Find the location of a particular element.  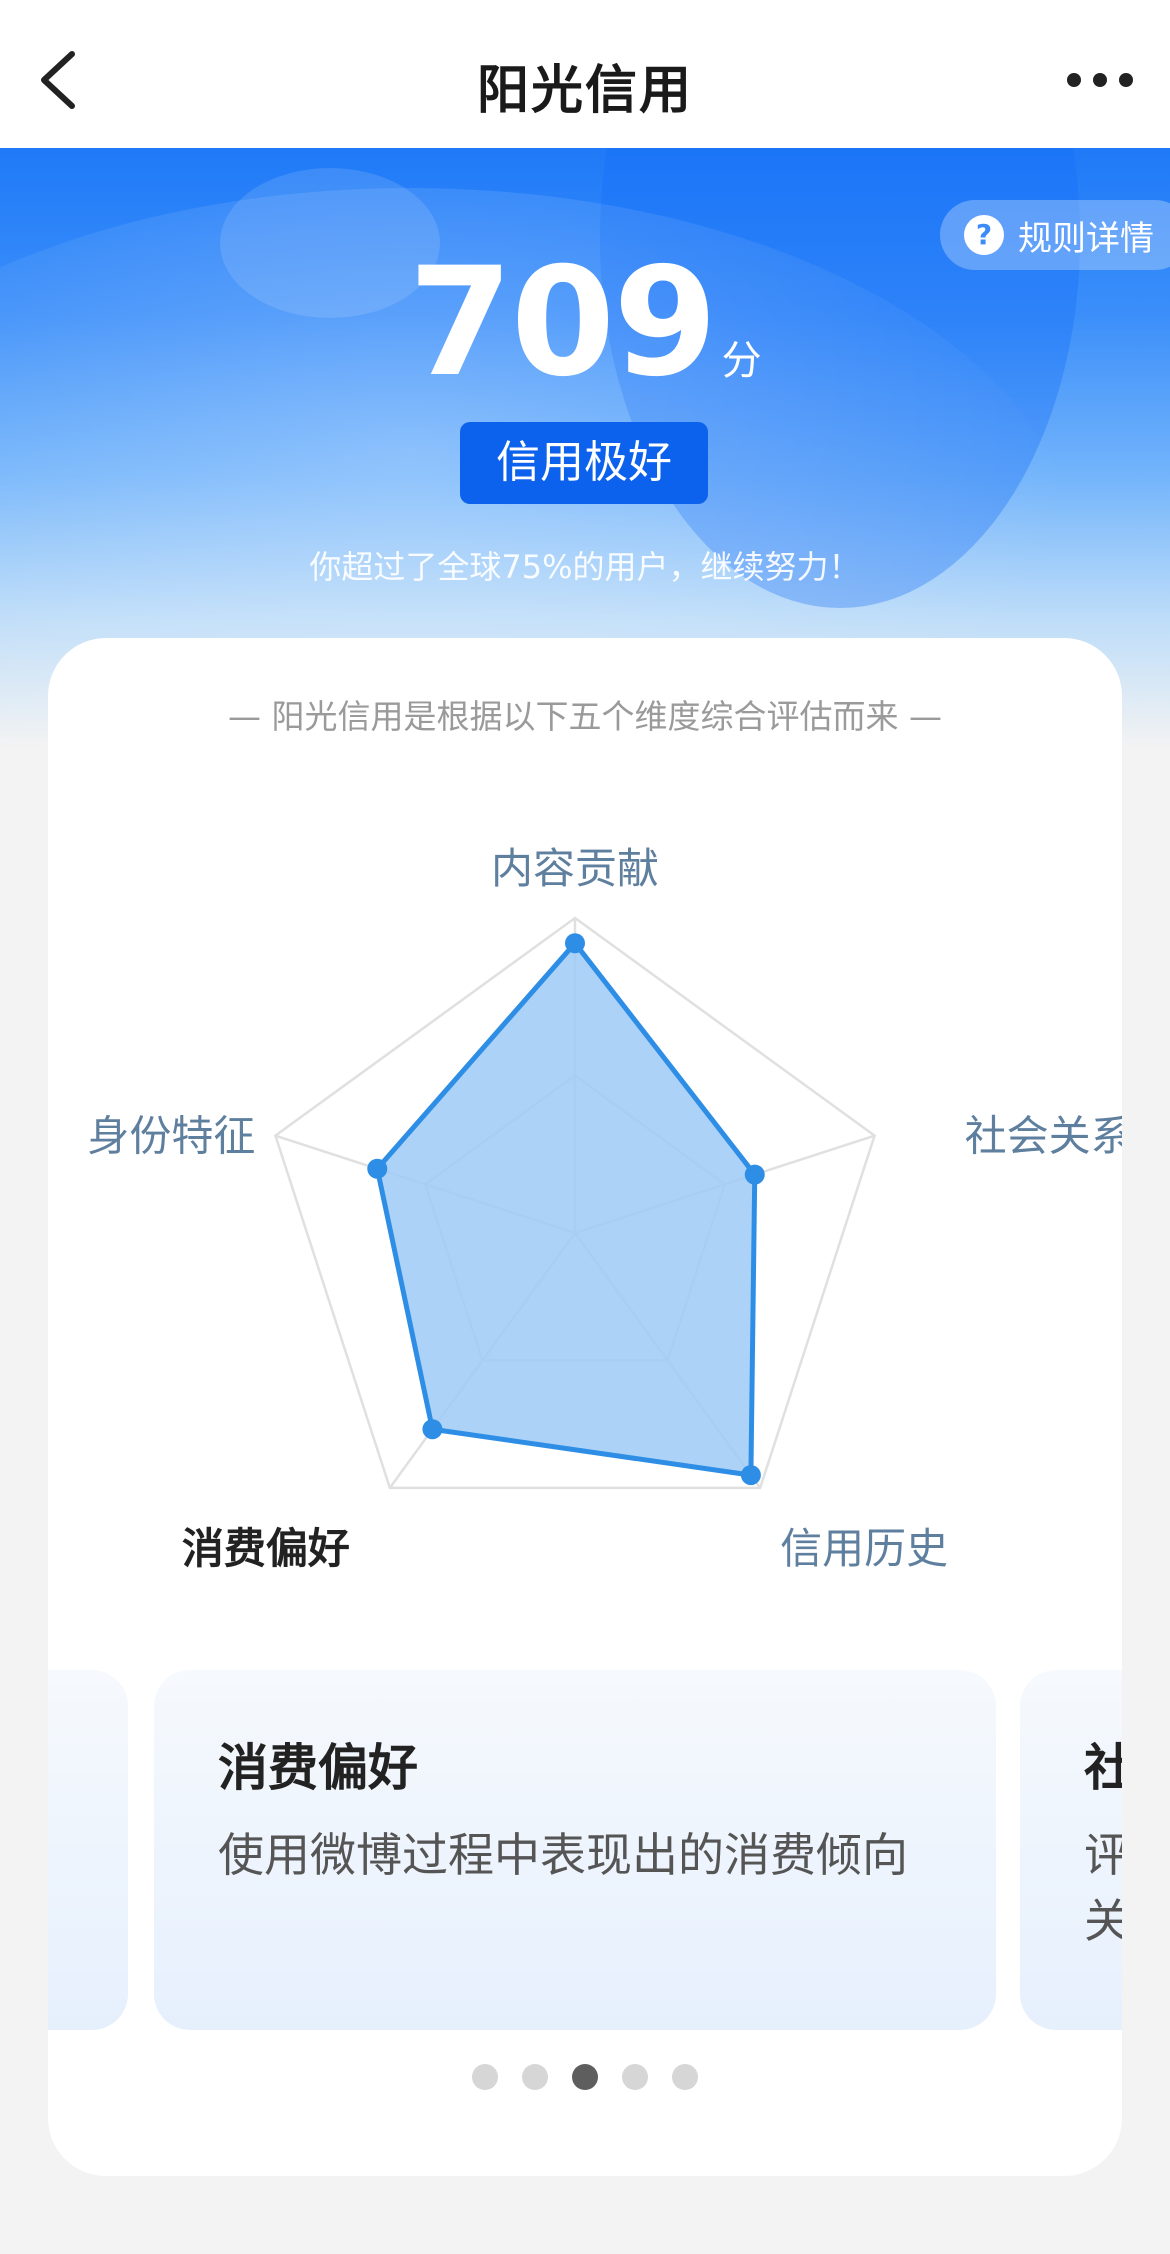

page-title: 阳光信用 is located at coordinates (584, 91).